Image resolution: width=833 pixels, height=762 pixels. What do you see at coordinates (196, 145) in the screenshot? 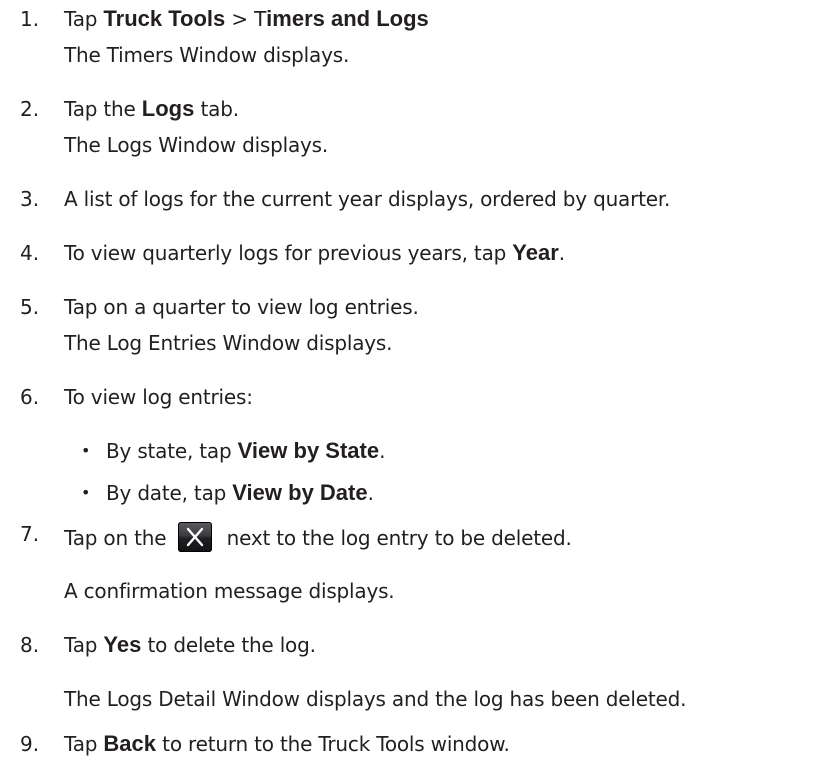
I see `step-result: The Logs Window displays.` at bounding box center [196, 145].